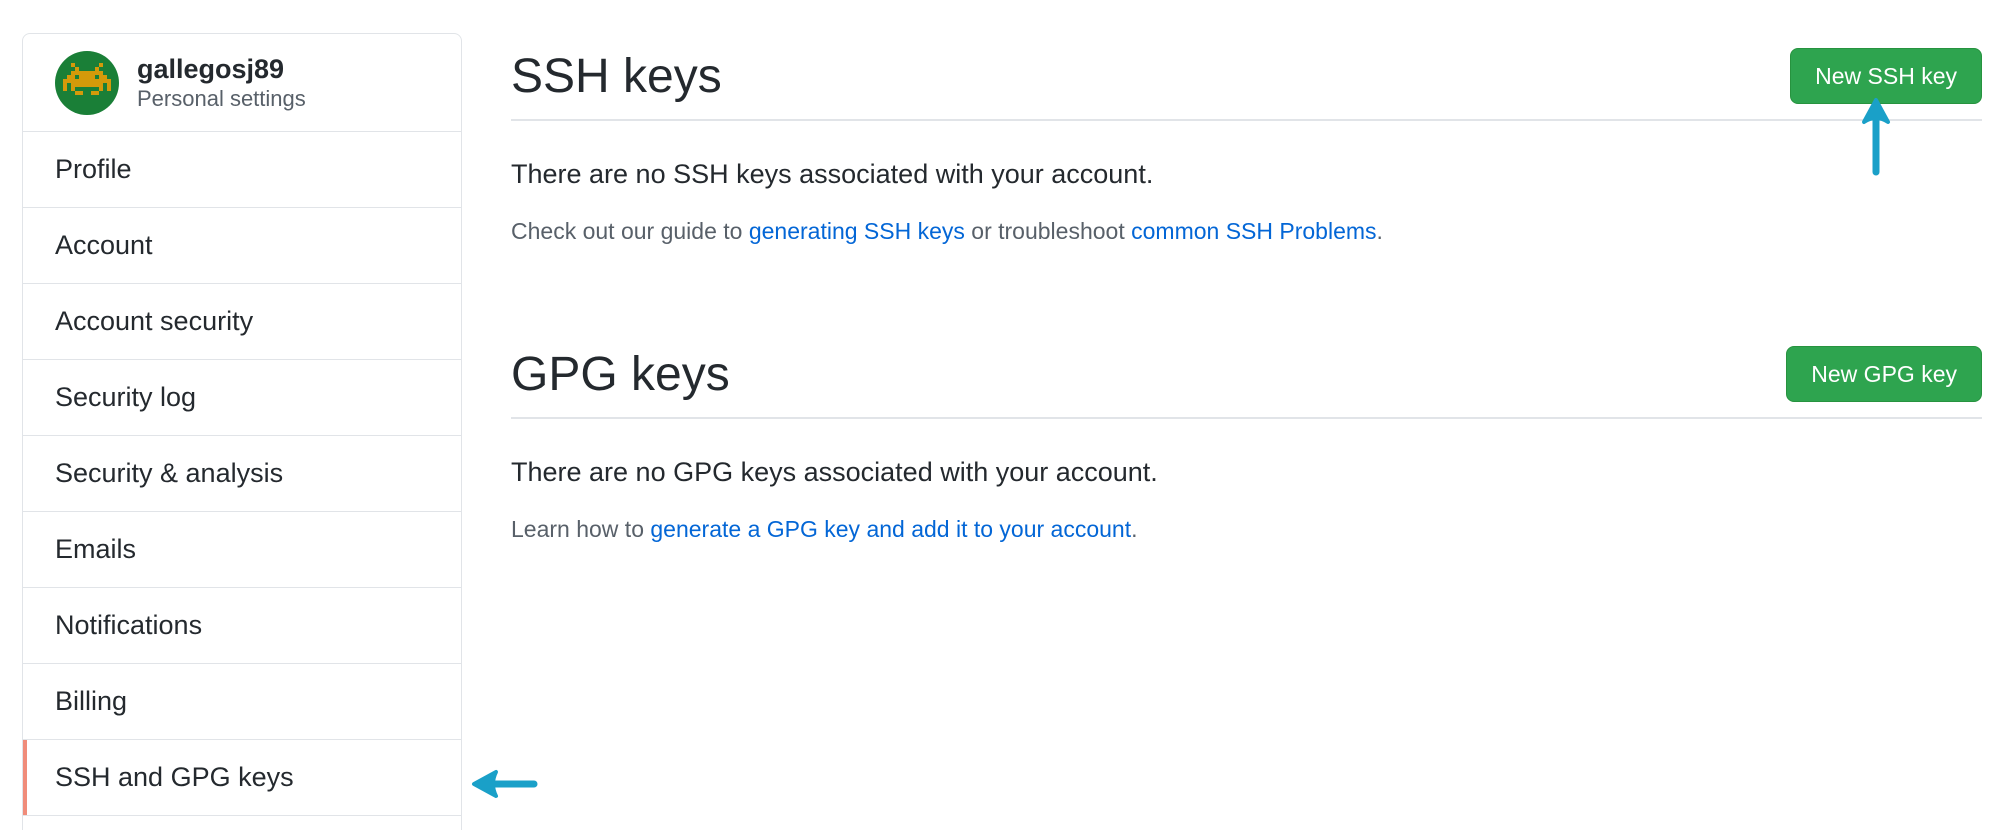 The image size is (2002, 830). What do you see at coordinates (154, 321) in the screenshot?
I see `sidebar-item-label: Account security` at bounding box center [154, 321].